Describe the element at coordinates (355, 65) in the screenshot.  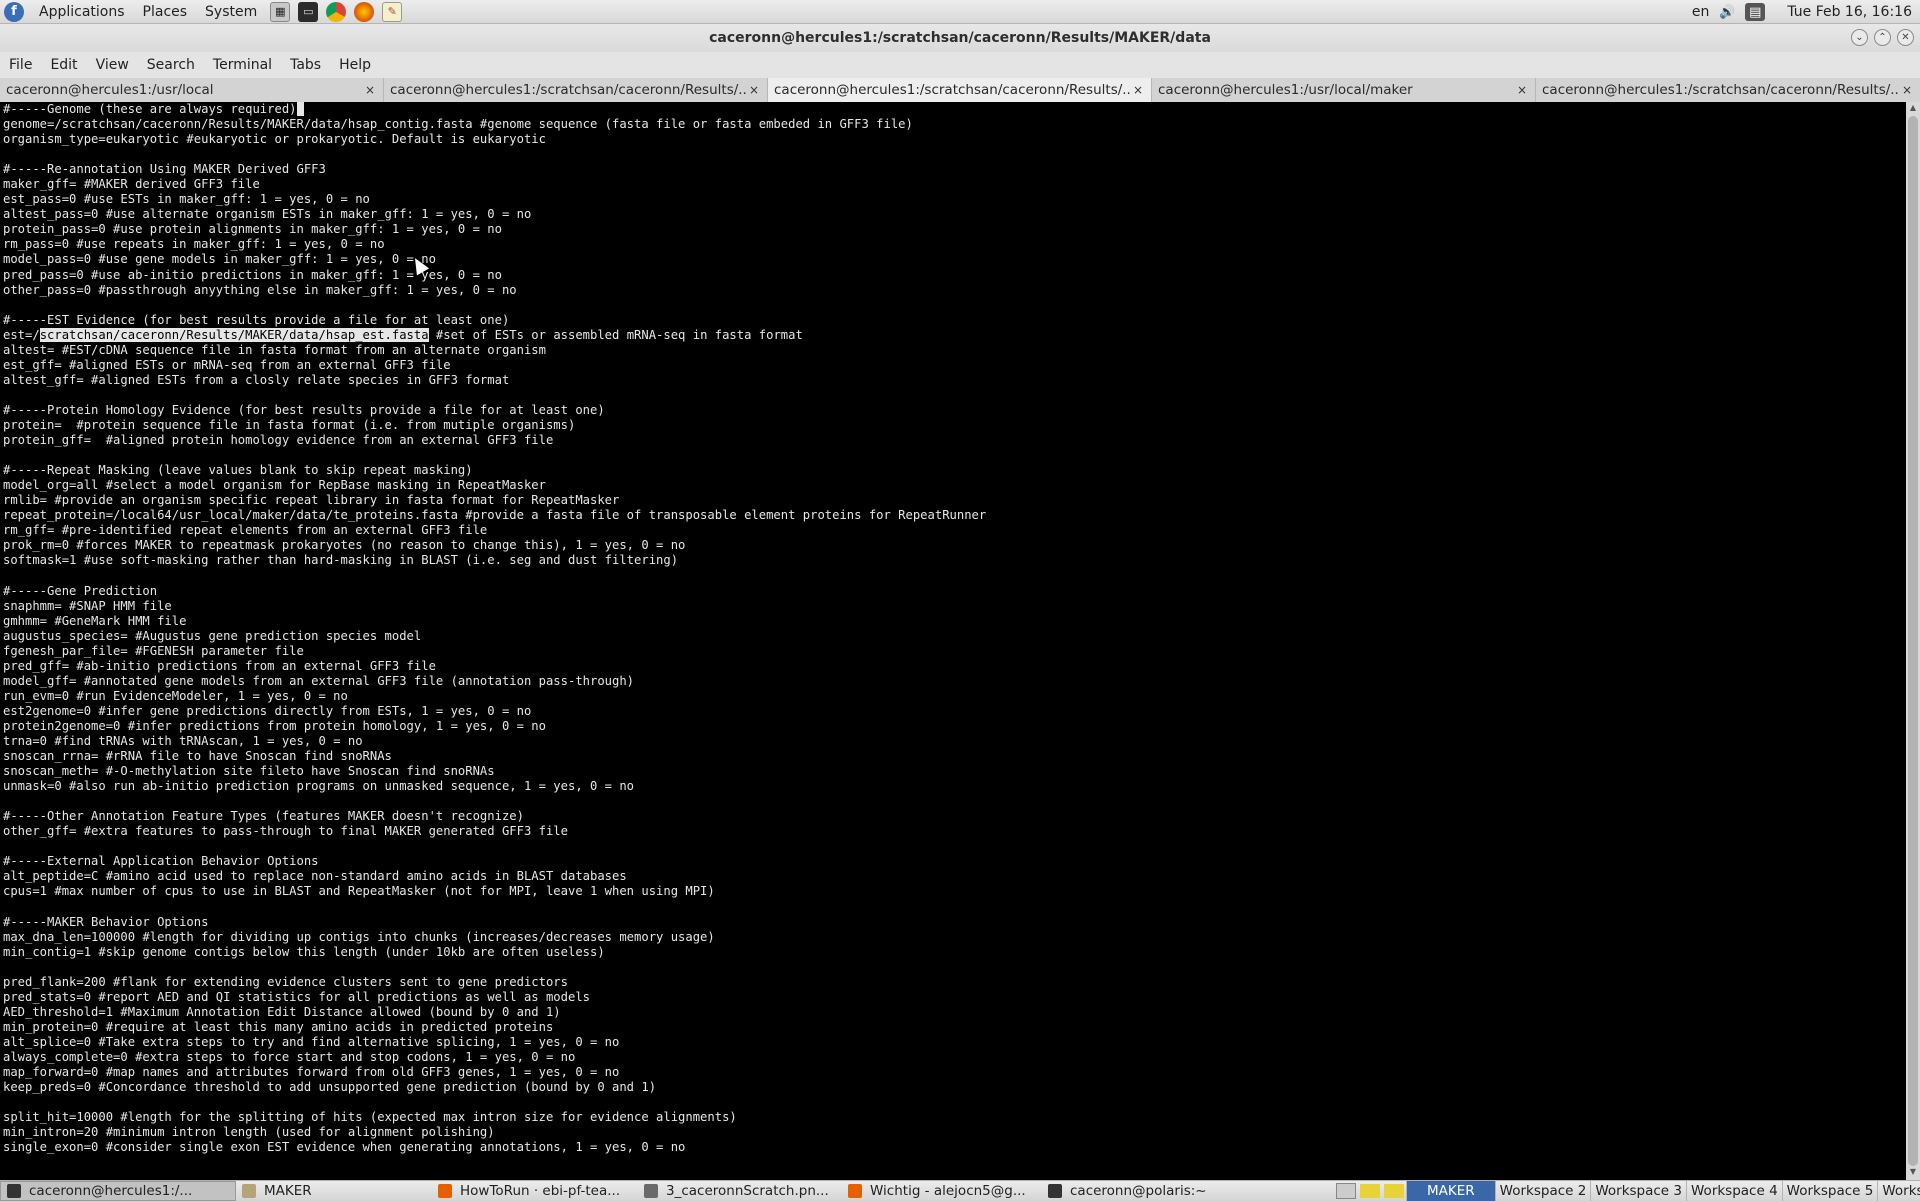
I see `menu-help: Help` at that location.